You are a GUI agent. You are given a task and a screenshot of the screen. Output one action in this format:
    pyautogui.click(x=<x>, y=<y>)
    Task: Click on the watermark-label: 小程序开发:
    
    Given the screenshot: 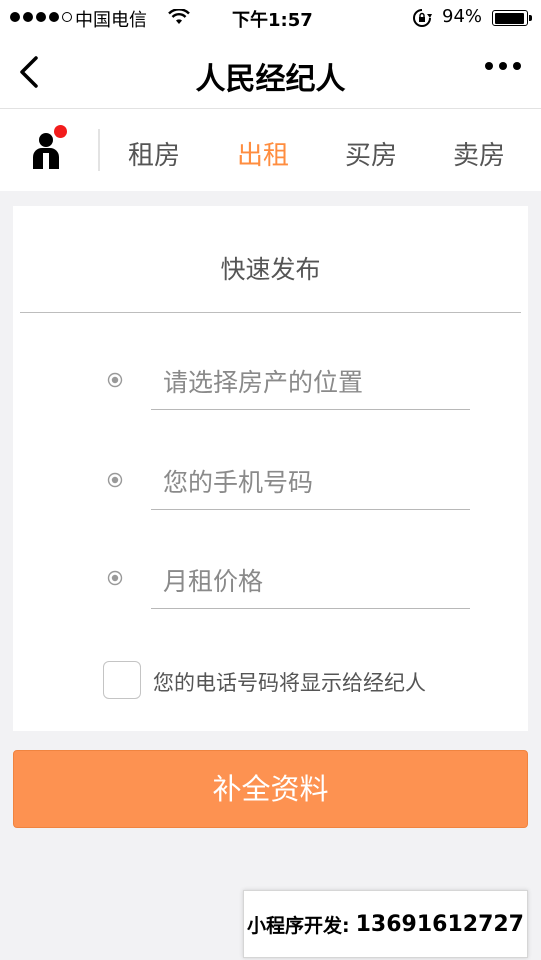 What is the action you would take?
    pyautogui.click(x=298, y=925)
    